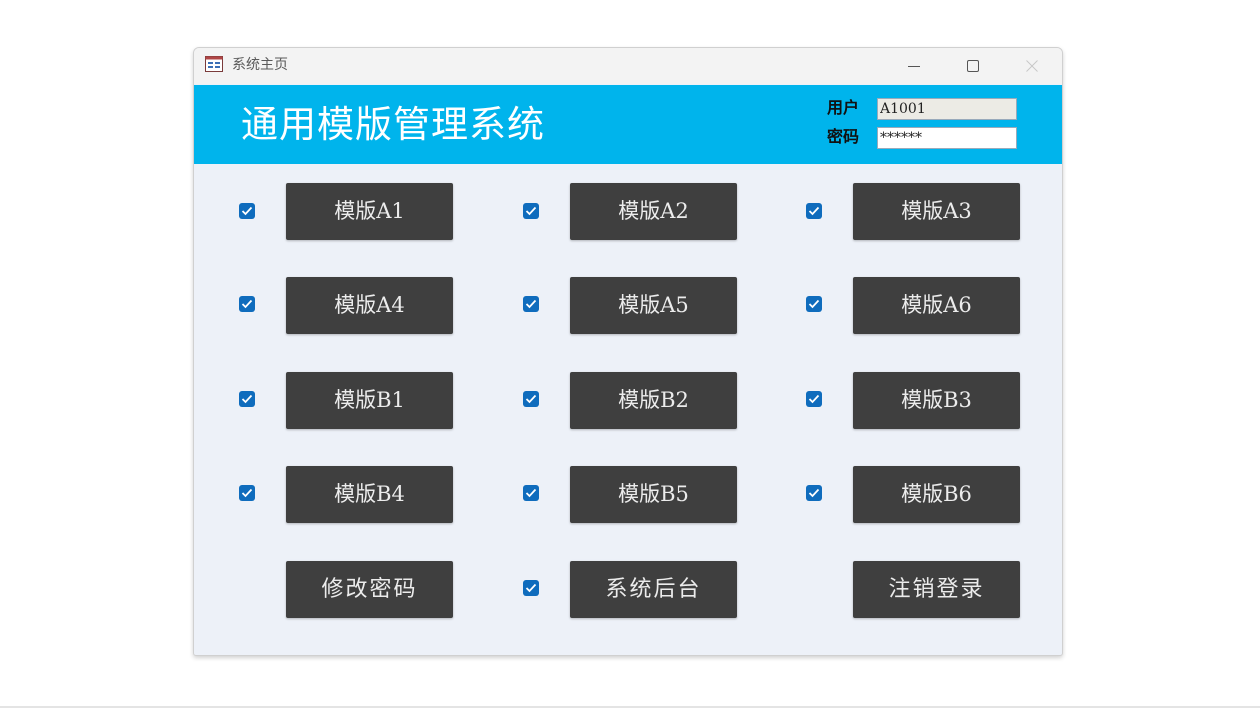 Image resolution: width=1260 pixels, height=708 pixels. I want to click on checkbox-a4, so click(247, 304).